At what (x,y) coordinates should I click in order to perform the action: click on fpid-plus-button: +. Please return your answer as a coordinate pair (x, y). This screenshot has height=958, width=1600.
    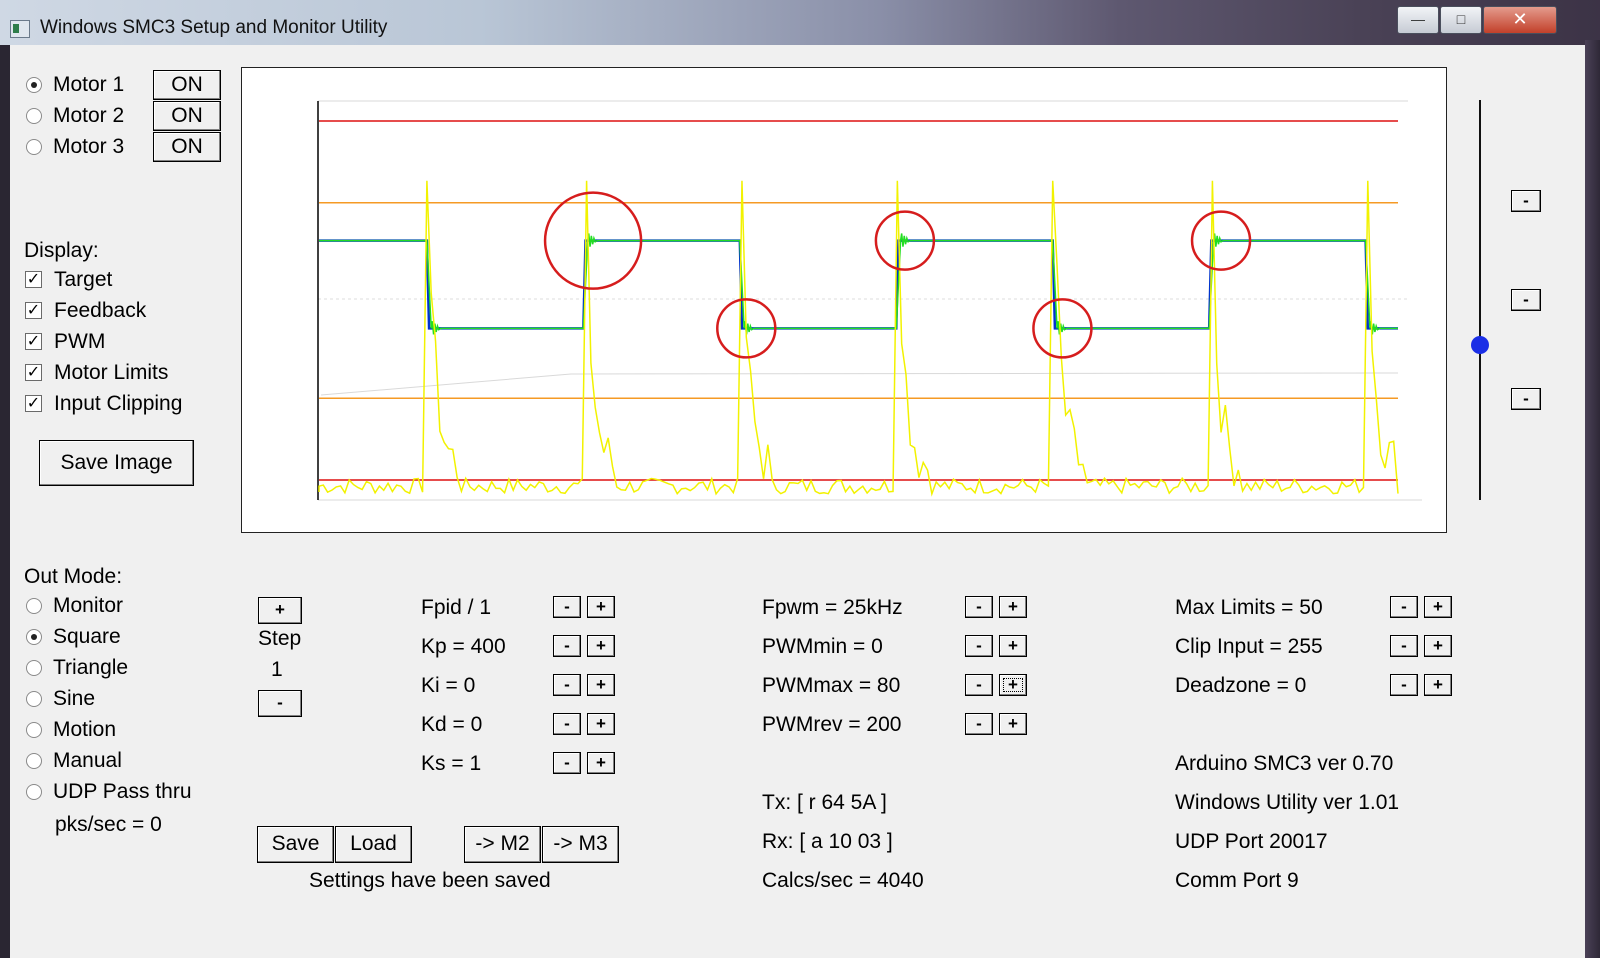
    Looking at the image, I should click on (601, 607).